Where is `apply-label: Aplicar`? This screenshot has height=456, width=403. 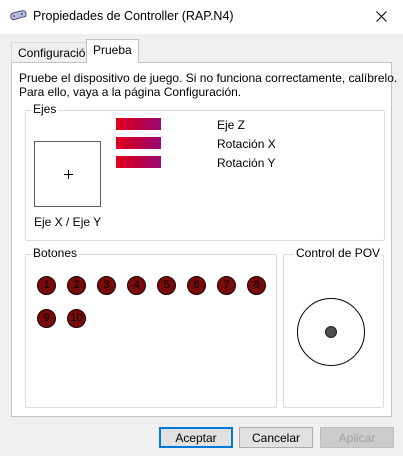
apply-label: Aplicar is located at coordinates (357, 437).